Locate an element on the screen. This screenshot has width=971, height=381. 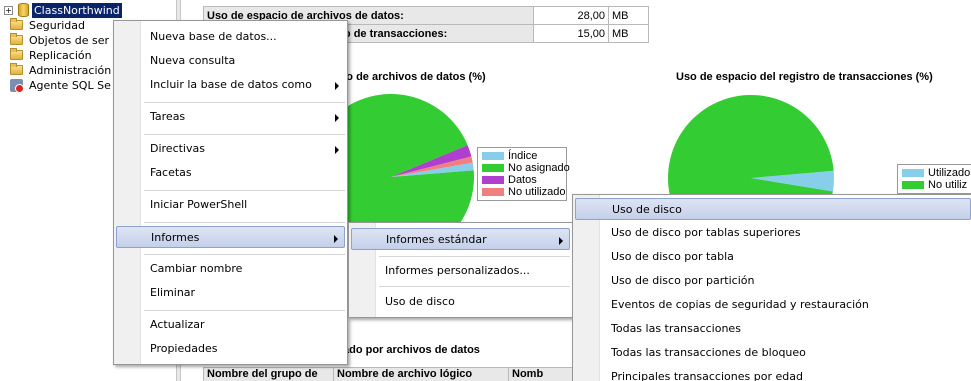
database-icon is located at coordinates (23, 10).